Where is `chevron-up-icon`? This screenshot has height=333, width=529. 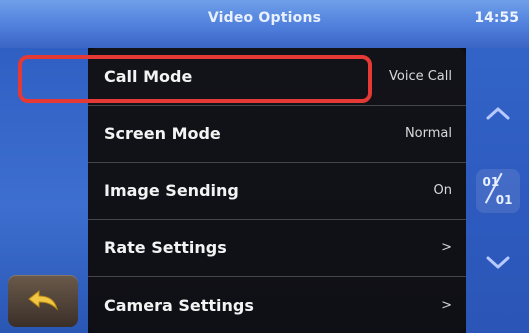 chevron-up-icon is located at coordinates (498, 113).